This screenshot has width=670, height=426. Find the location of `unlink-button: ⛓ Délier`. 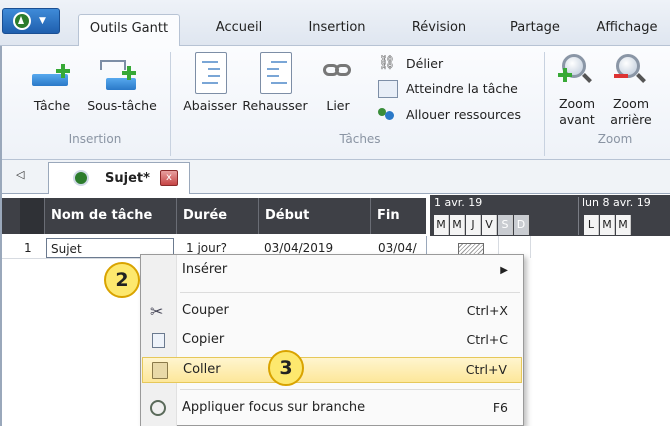

unlink-button: ⛓ Délier is located at coordinates (459, 64).